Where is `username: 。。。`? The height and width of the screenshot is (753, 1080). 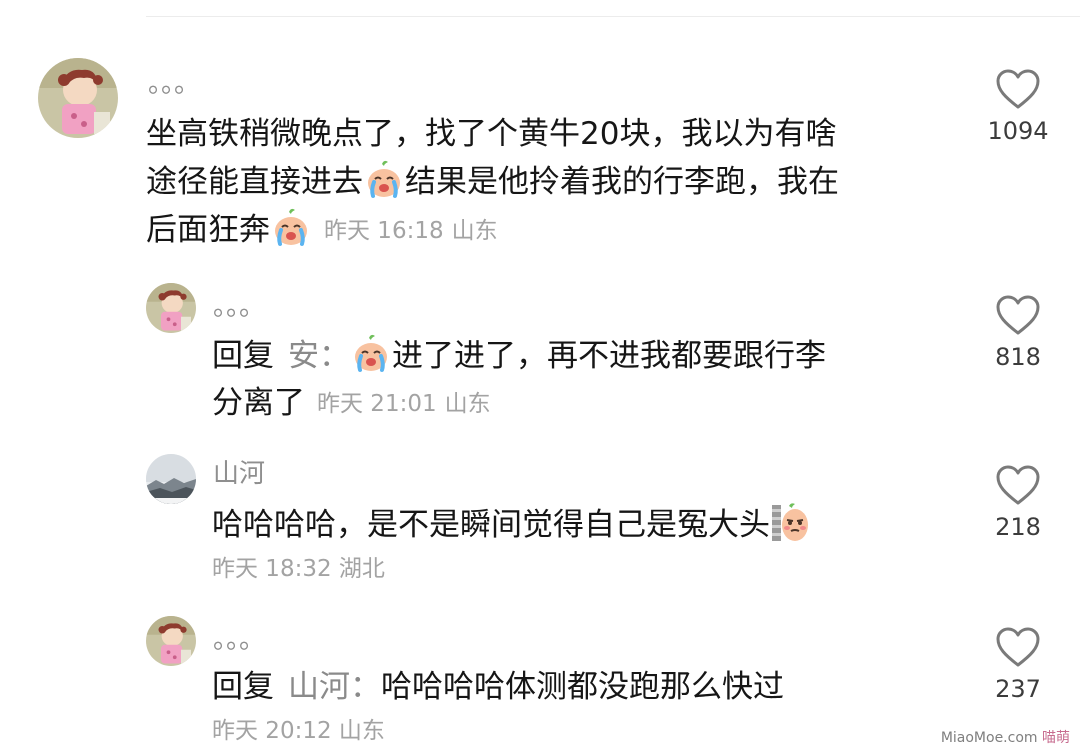 username: 。。。 is located at coordinates (239, 640).